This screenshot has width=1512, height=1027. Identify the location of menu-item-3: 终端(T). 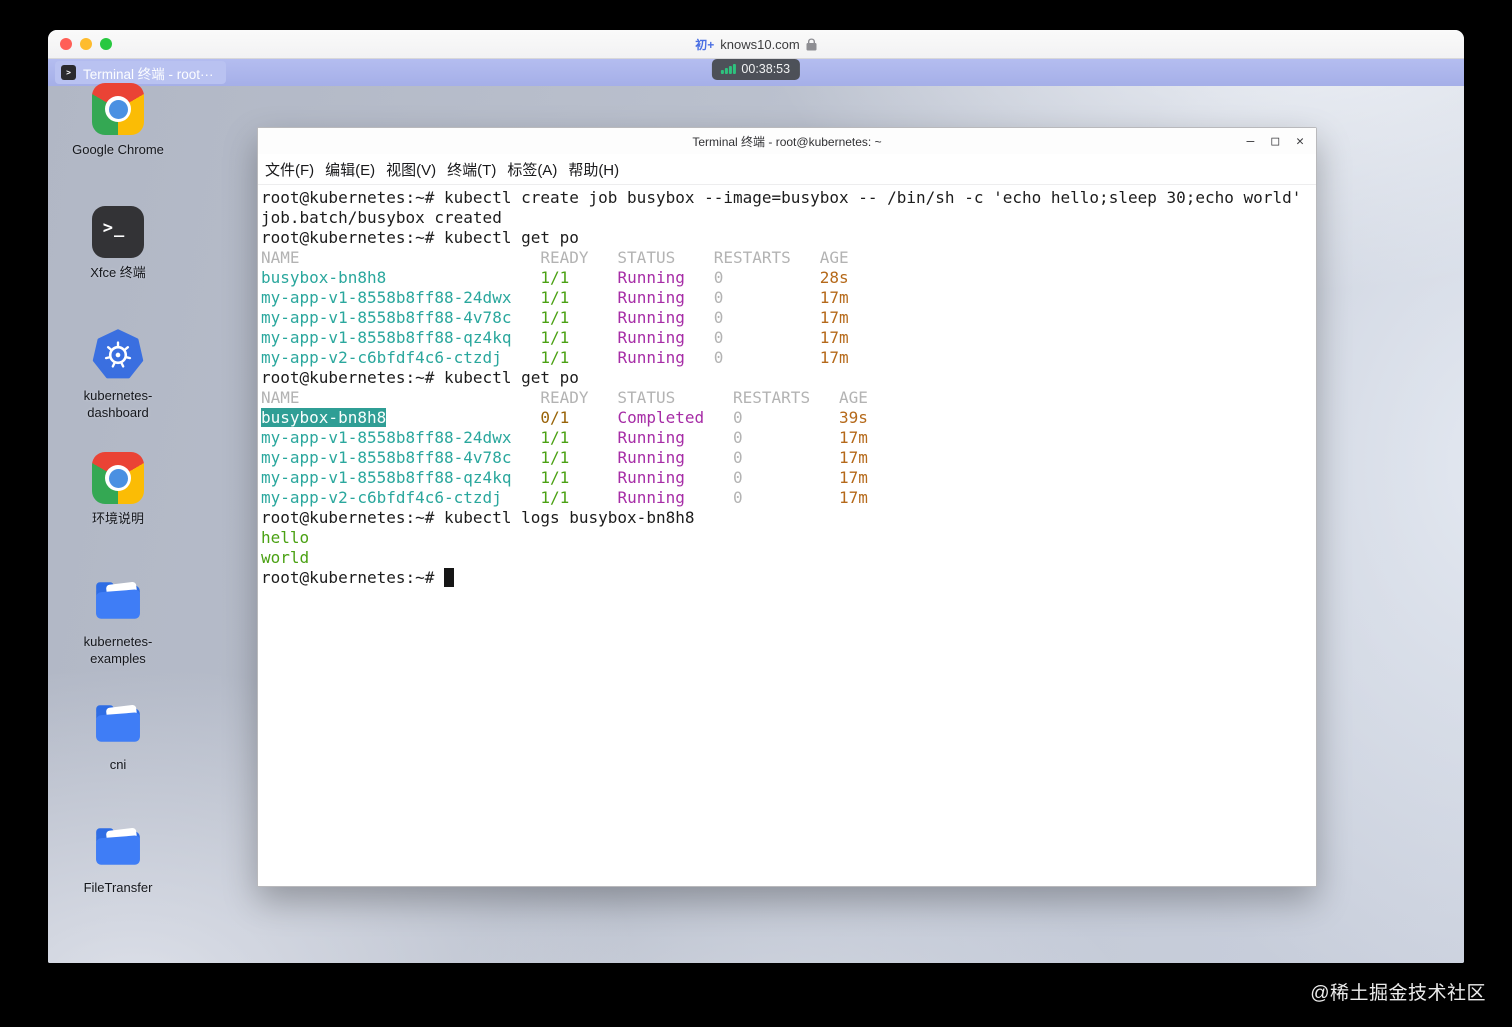
(471, 169).